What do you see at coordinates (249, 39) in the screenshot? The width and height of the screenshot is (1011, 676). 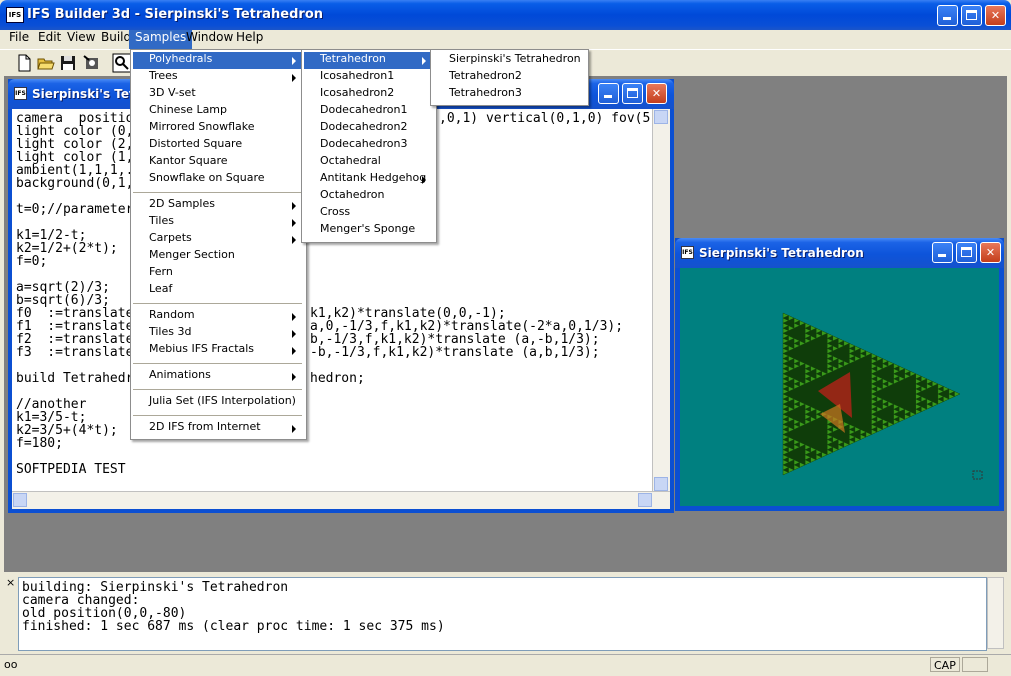 I see `menu-help: Help` at bounding box center [249, 39].